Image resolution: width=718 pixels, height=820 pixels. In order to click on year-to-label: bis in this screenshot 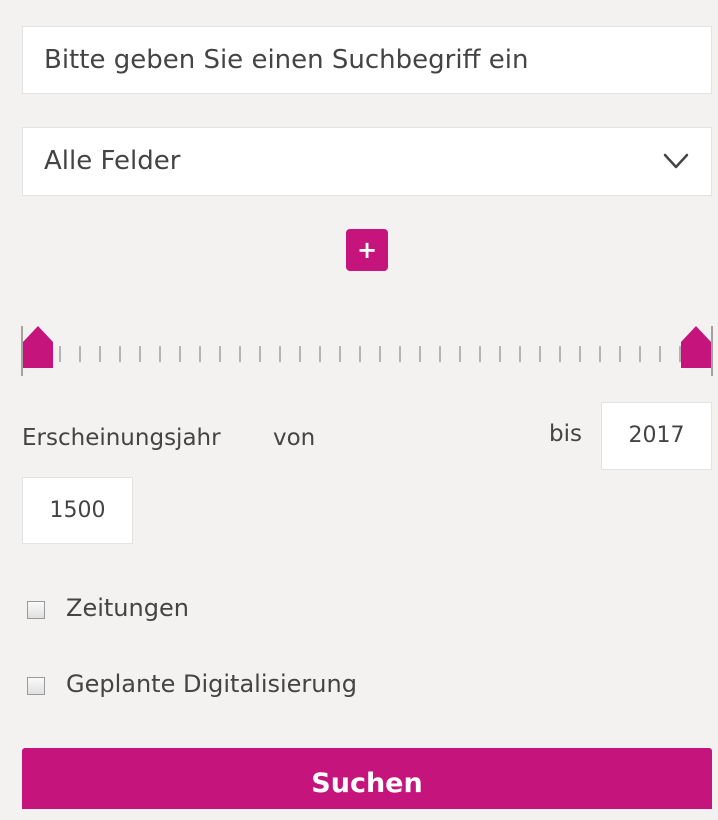, I will do `click(565, 434)`.